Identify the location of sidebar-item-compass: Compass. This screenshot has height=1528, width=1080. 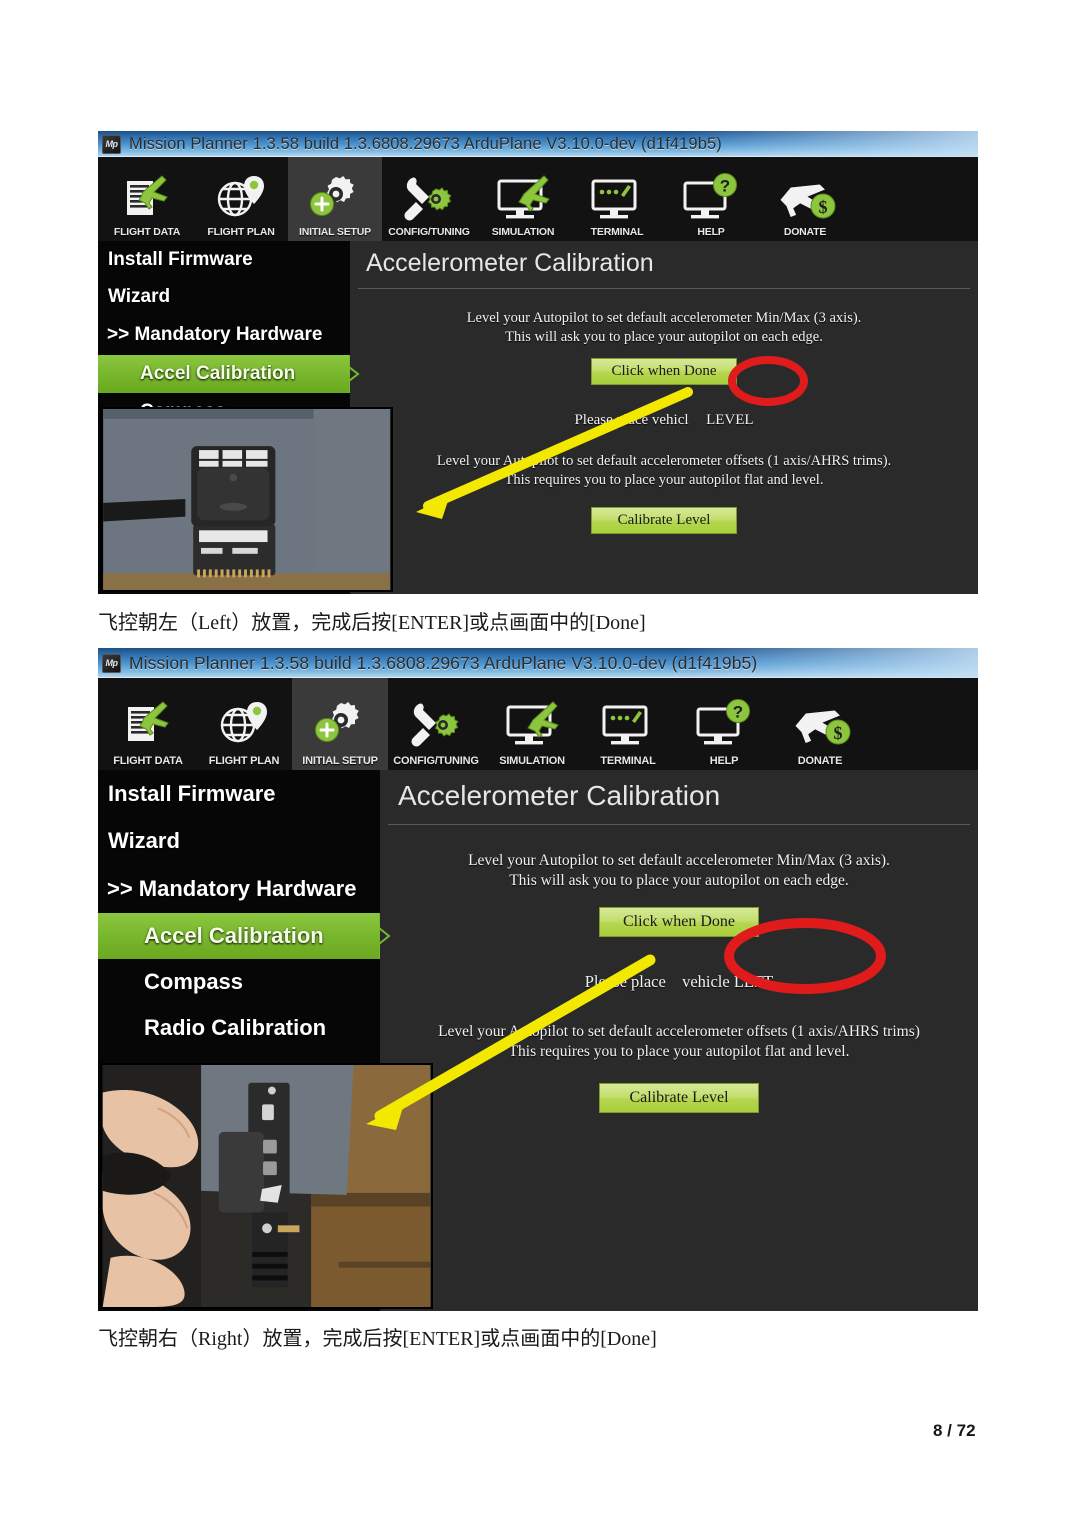
(239, 982).